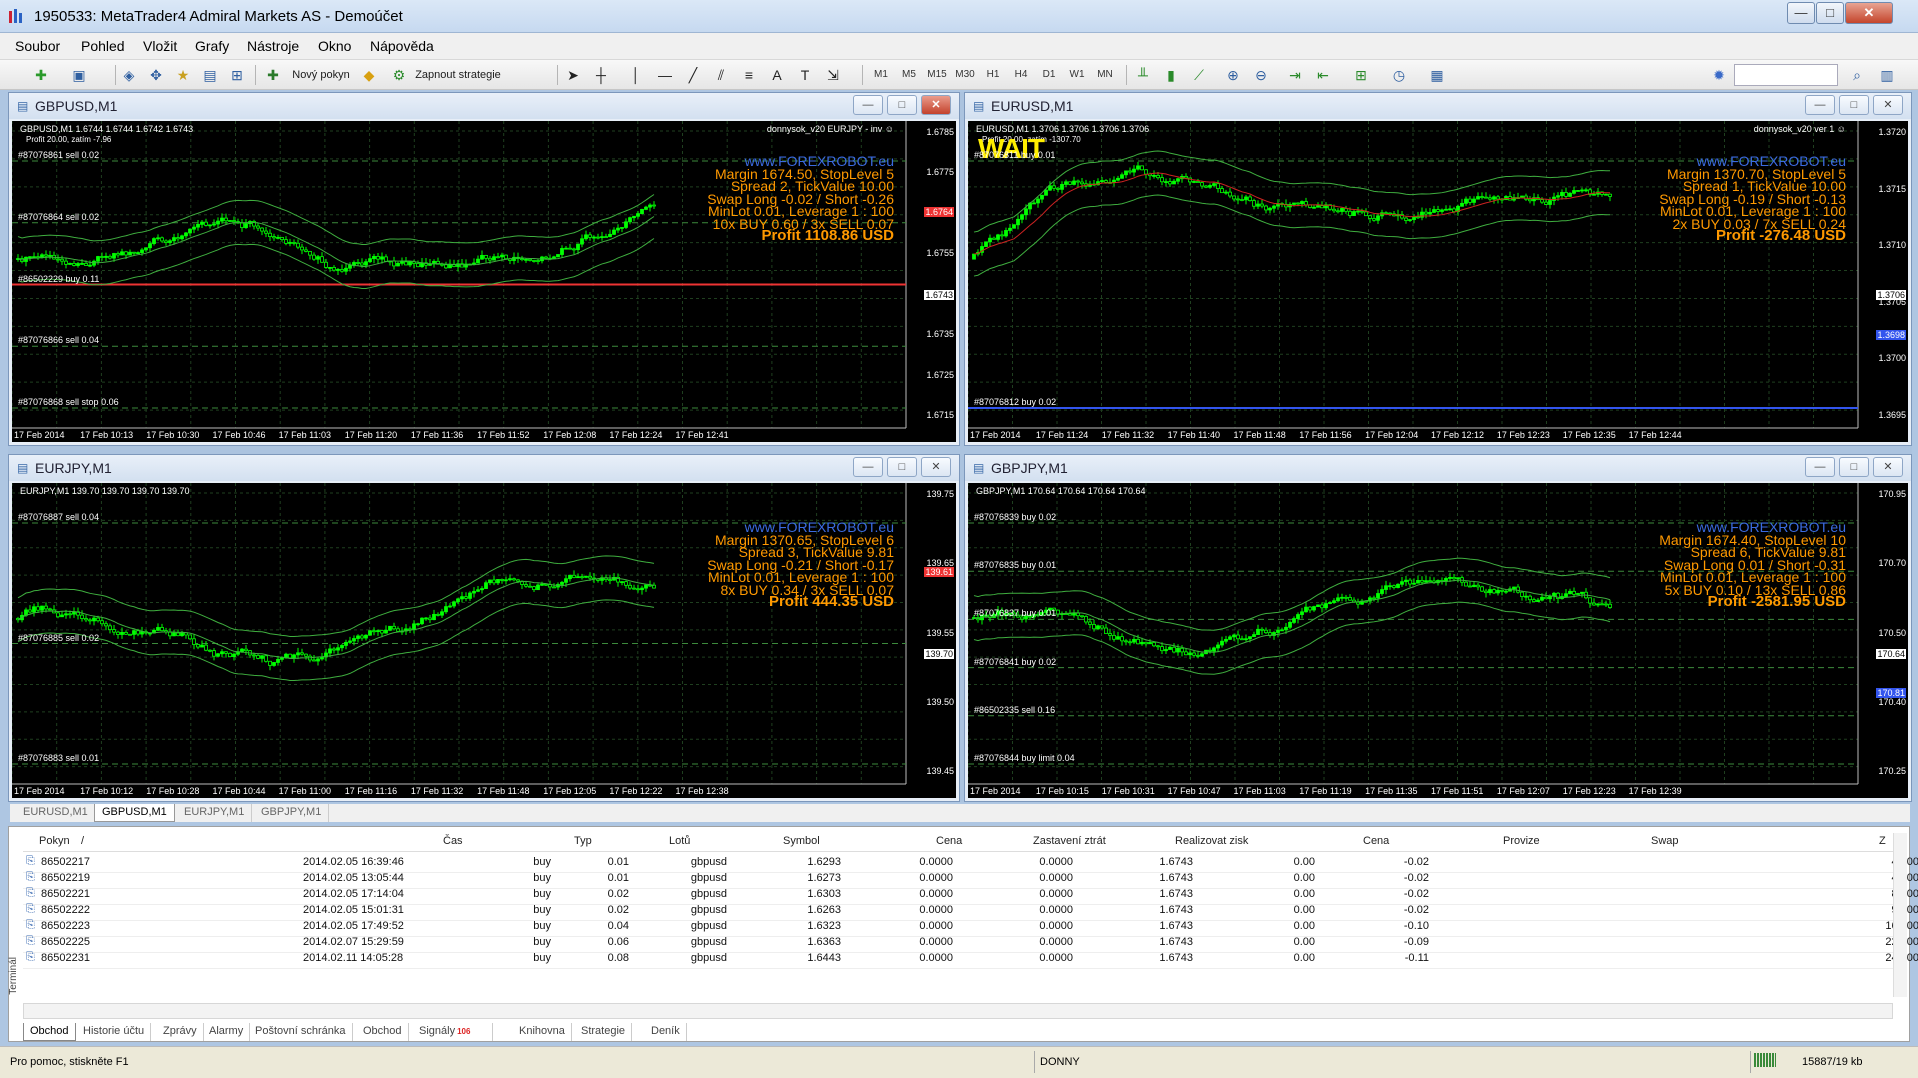 This screenshot has height=1078, width=1918. I want to click on col-take-profit: Realizovat zisk, so click(1211, 841).